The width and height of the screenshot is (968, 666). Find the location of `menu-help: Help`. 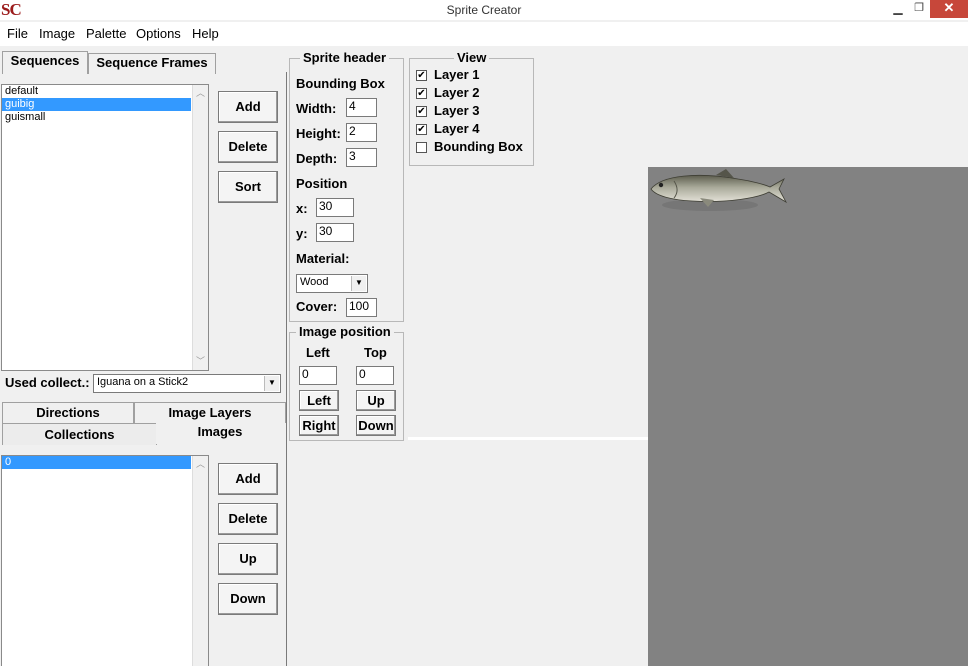

menu-help: Help is located at coordinates (205, 33).